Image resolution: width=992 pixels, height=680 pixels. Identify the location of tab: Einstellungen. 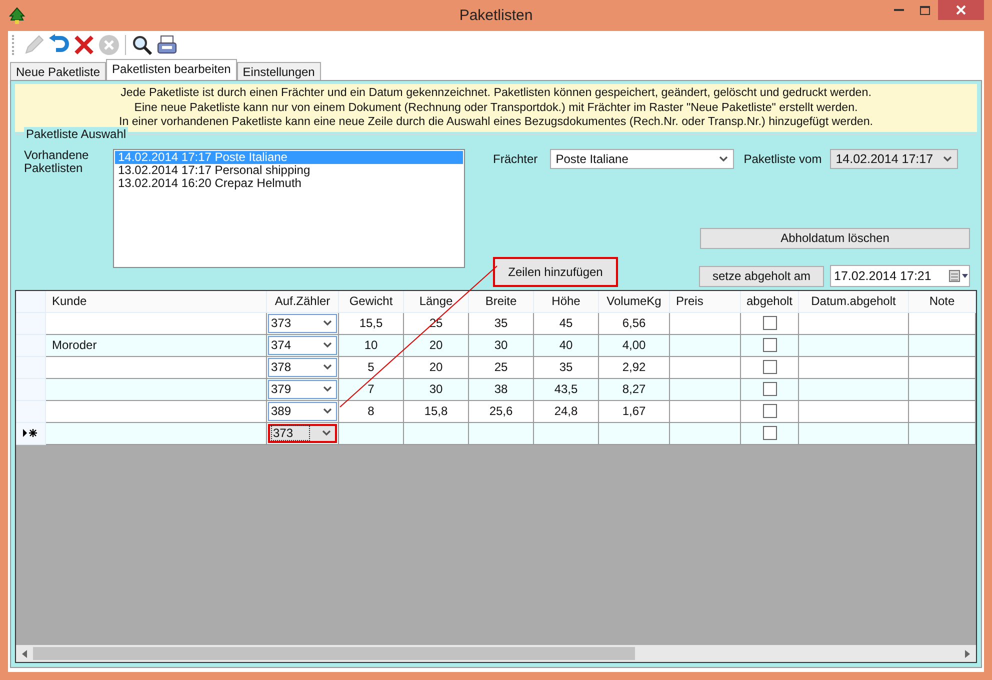
(278, 71).